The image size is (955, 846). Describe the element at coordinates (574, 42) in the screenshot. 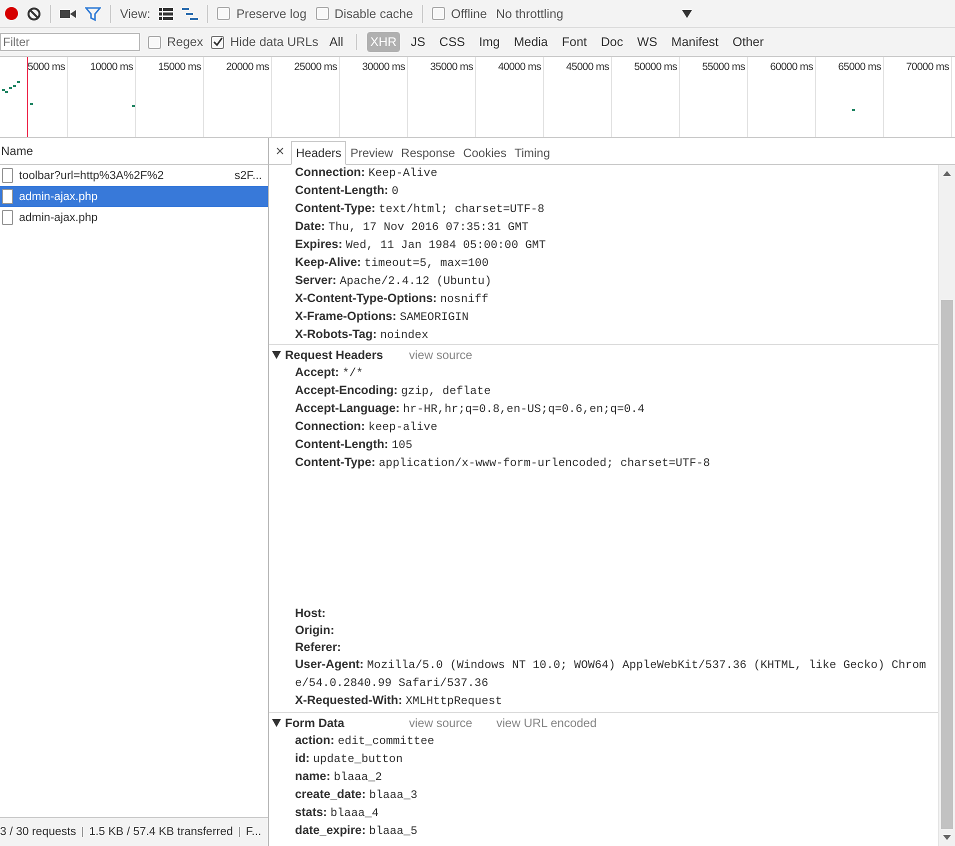

I see `type-filter: Font` at that location.